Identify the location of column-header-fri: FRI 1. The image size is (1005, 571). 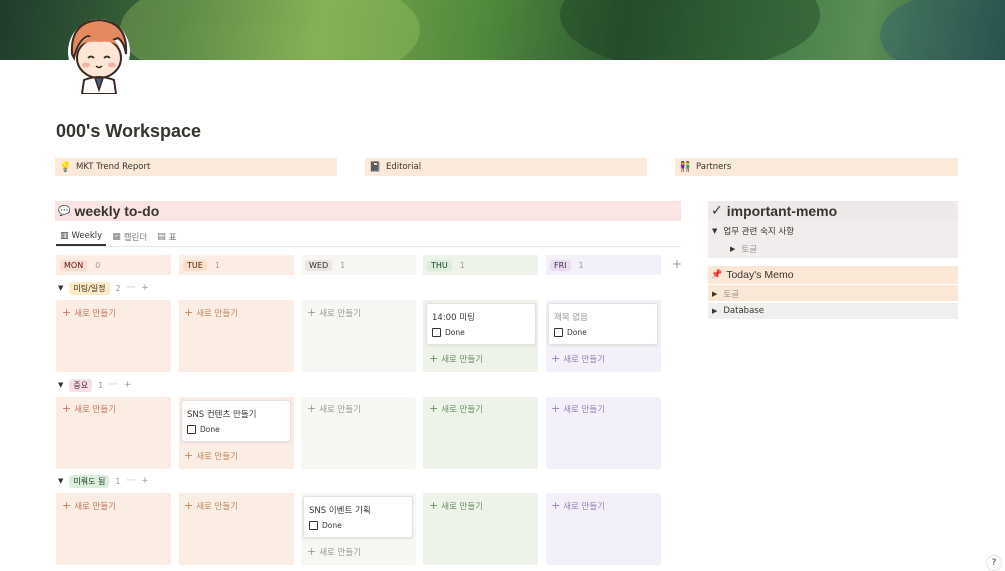
(603, 265).